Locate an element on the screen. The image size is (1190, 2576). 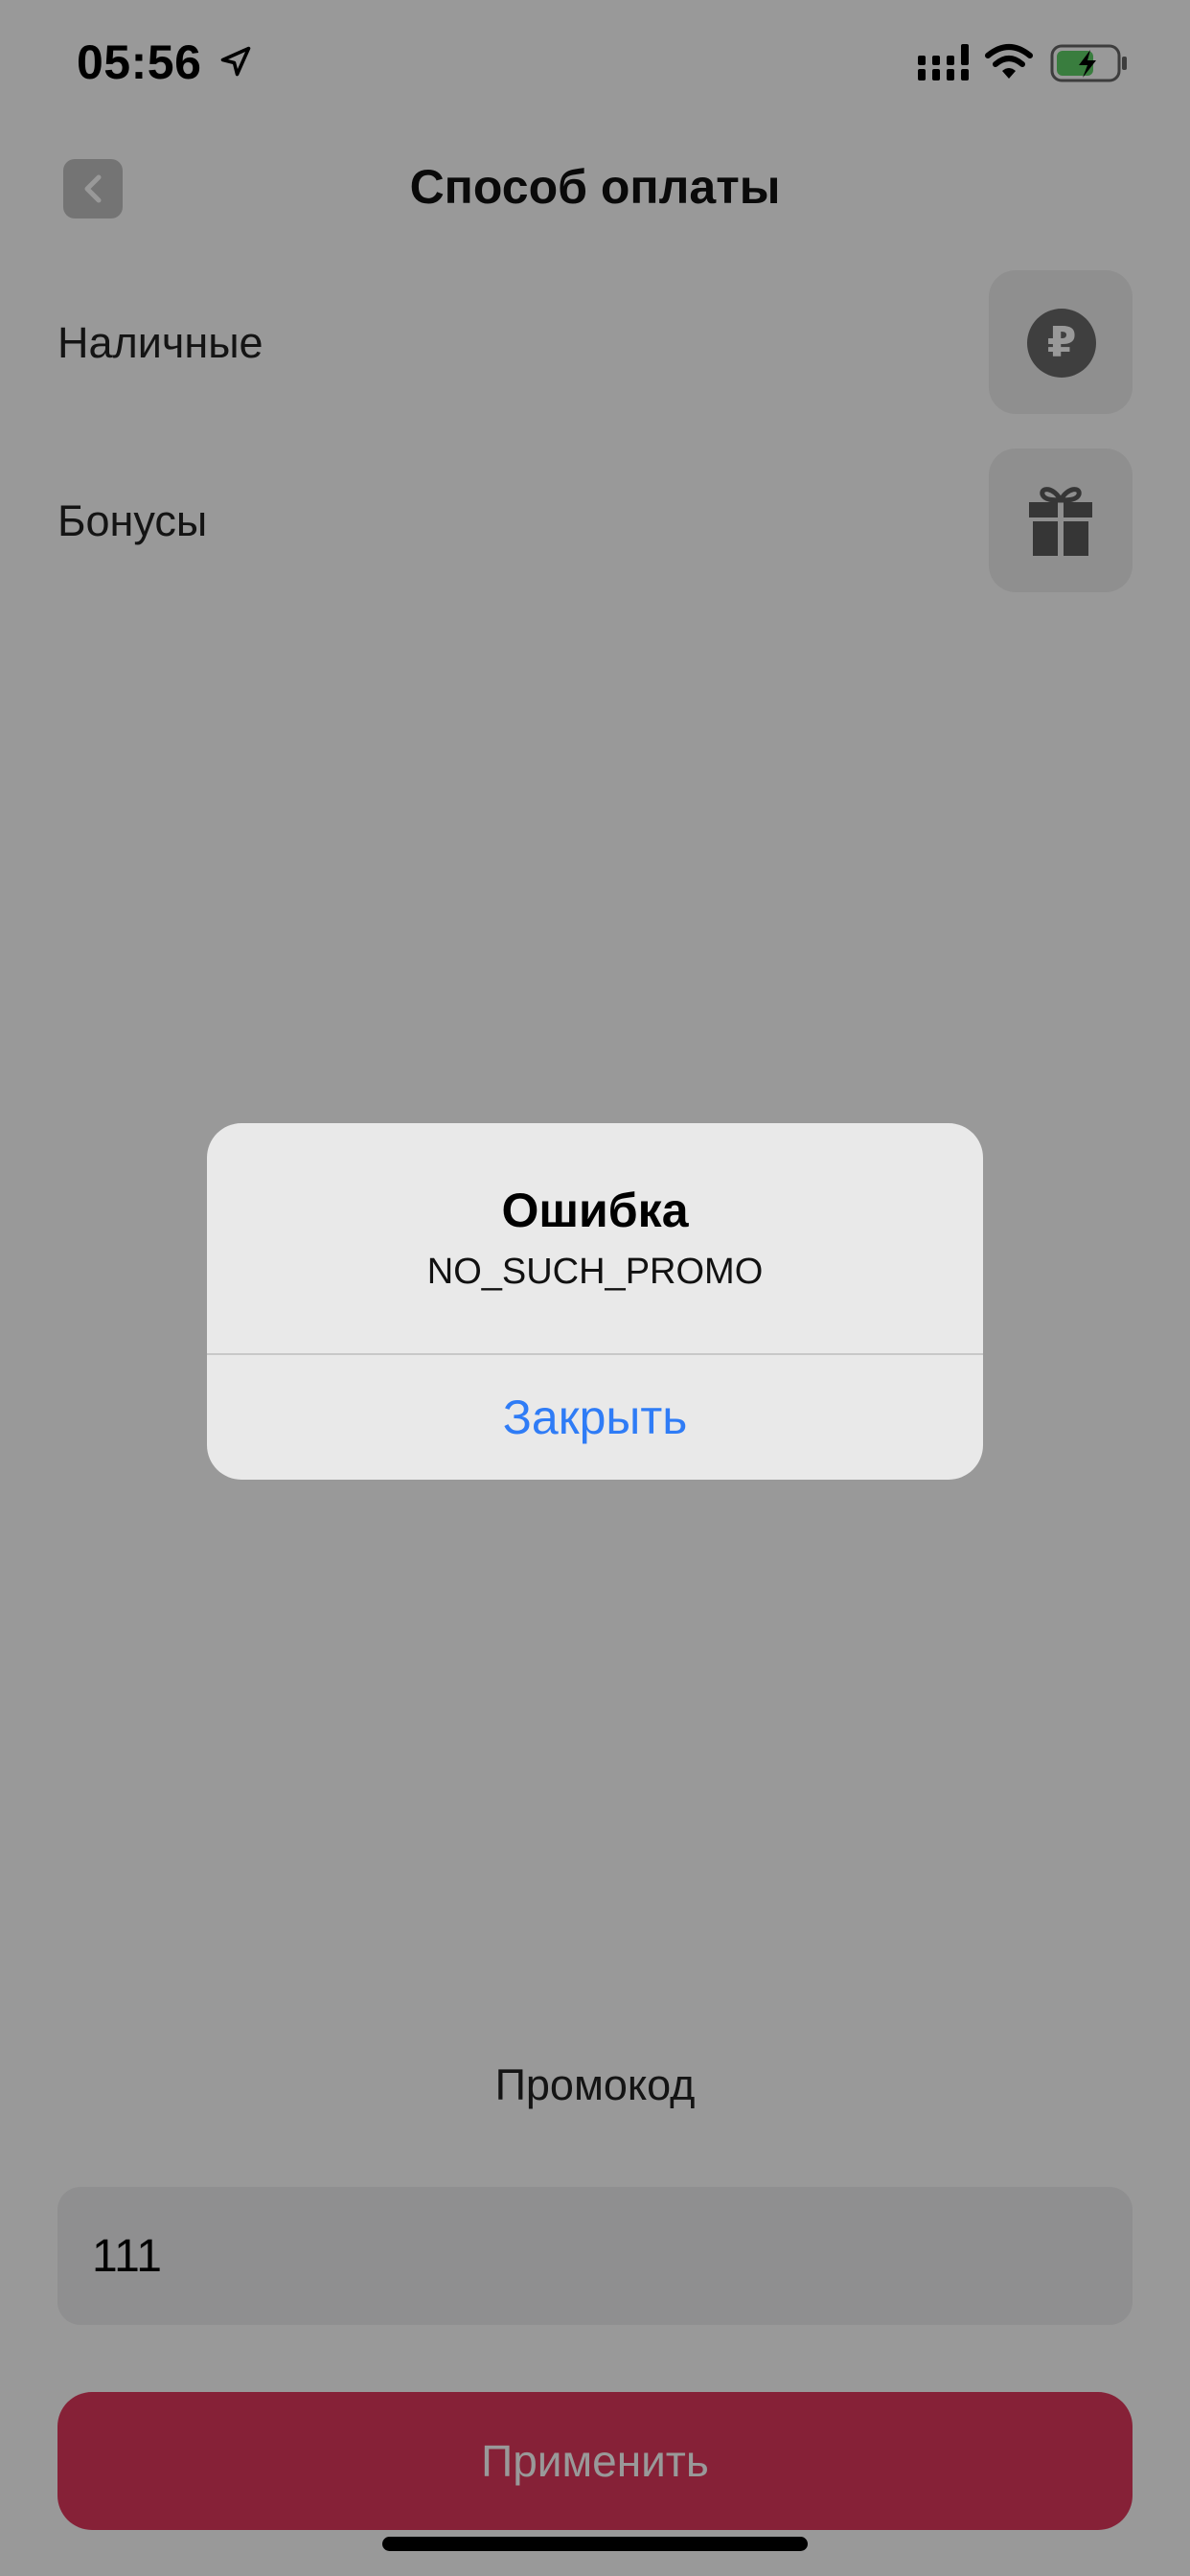
alert-title: Ошибка is located at coordinates (595, 1210).